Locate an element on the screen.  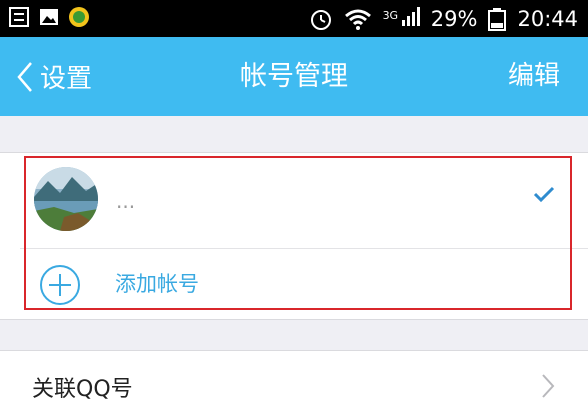
status-bar: 3G 29% 20:44 is located at coordinates (294, 18).